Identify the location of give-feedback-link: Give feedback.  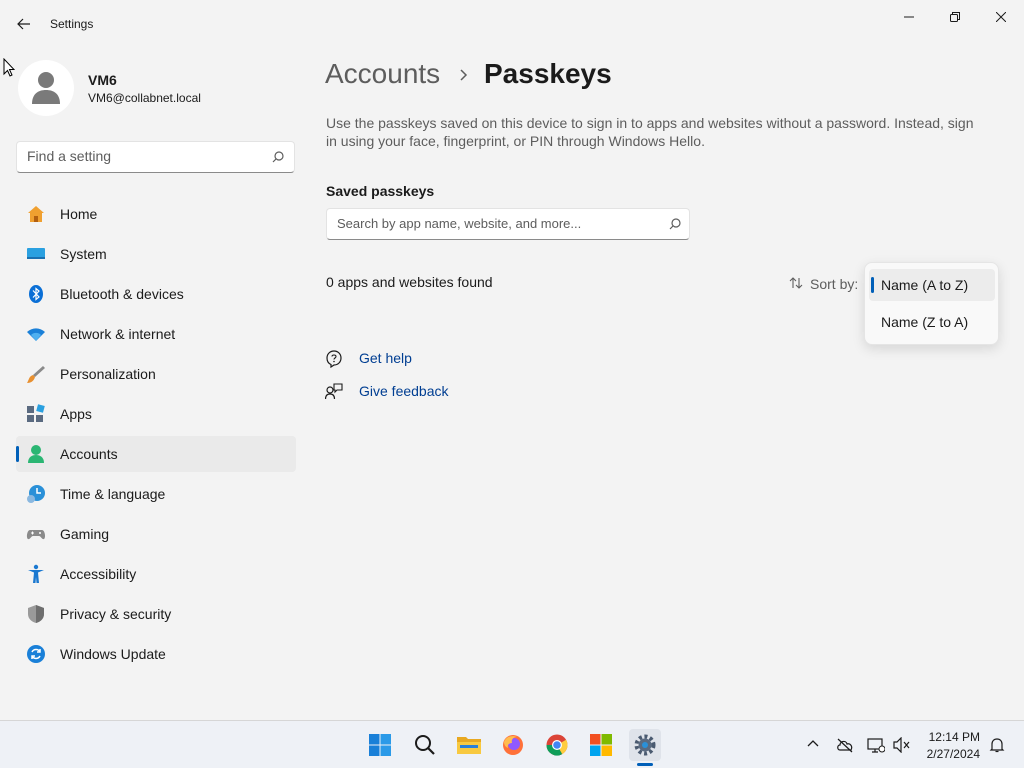
(387, 392).